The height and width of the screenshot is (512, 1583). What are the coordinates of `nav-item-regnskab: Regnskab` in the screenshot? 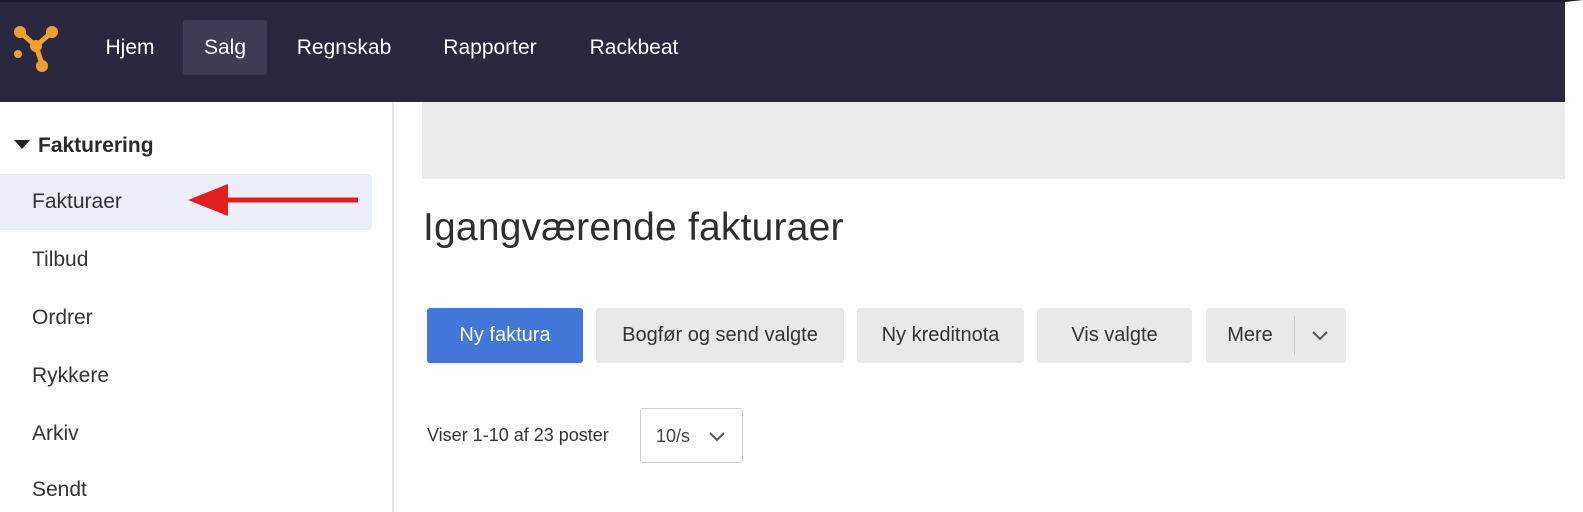 It's located at (344, 47).